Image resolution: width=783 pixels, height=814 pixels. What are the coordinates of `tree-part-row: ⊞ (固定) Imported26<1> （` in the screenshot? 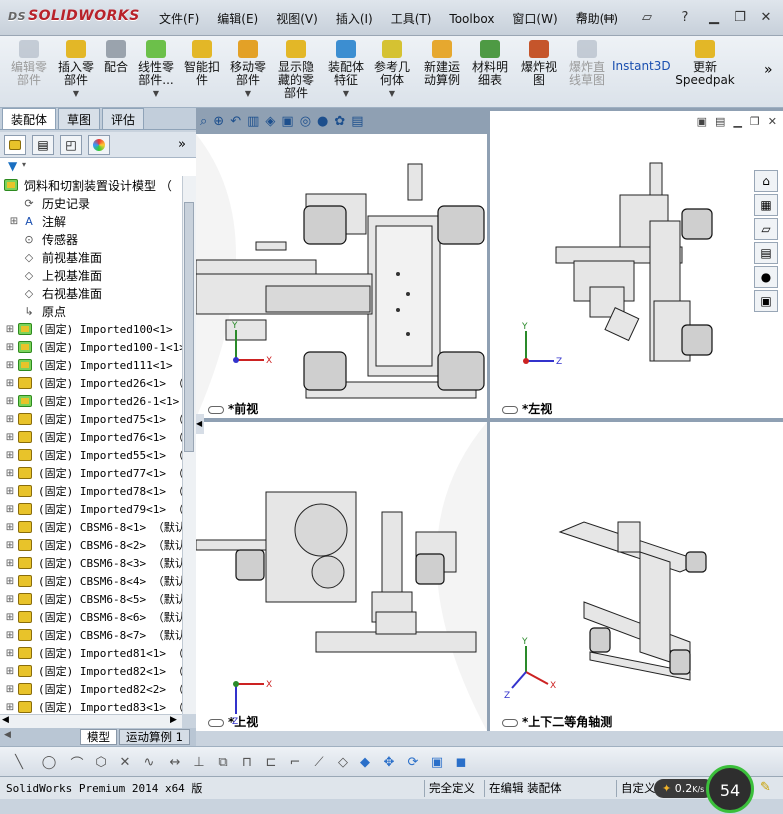 It's located at (91, 383).